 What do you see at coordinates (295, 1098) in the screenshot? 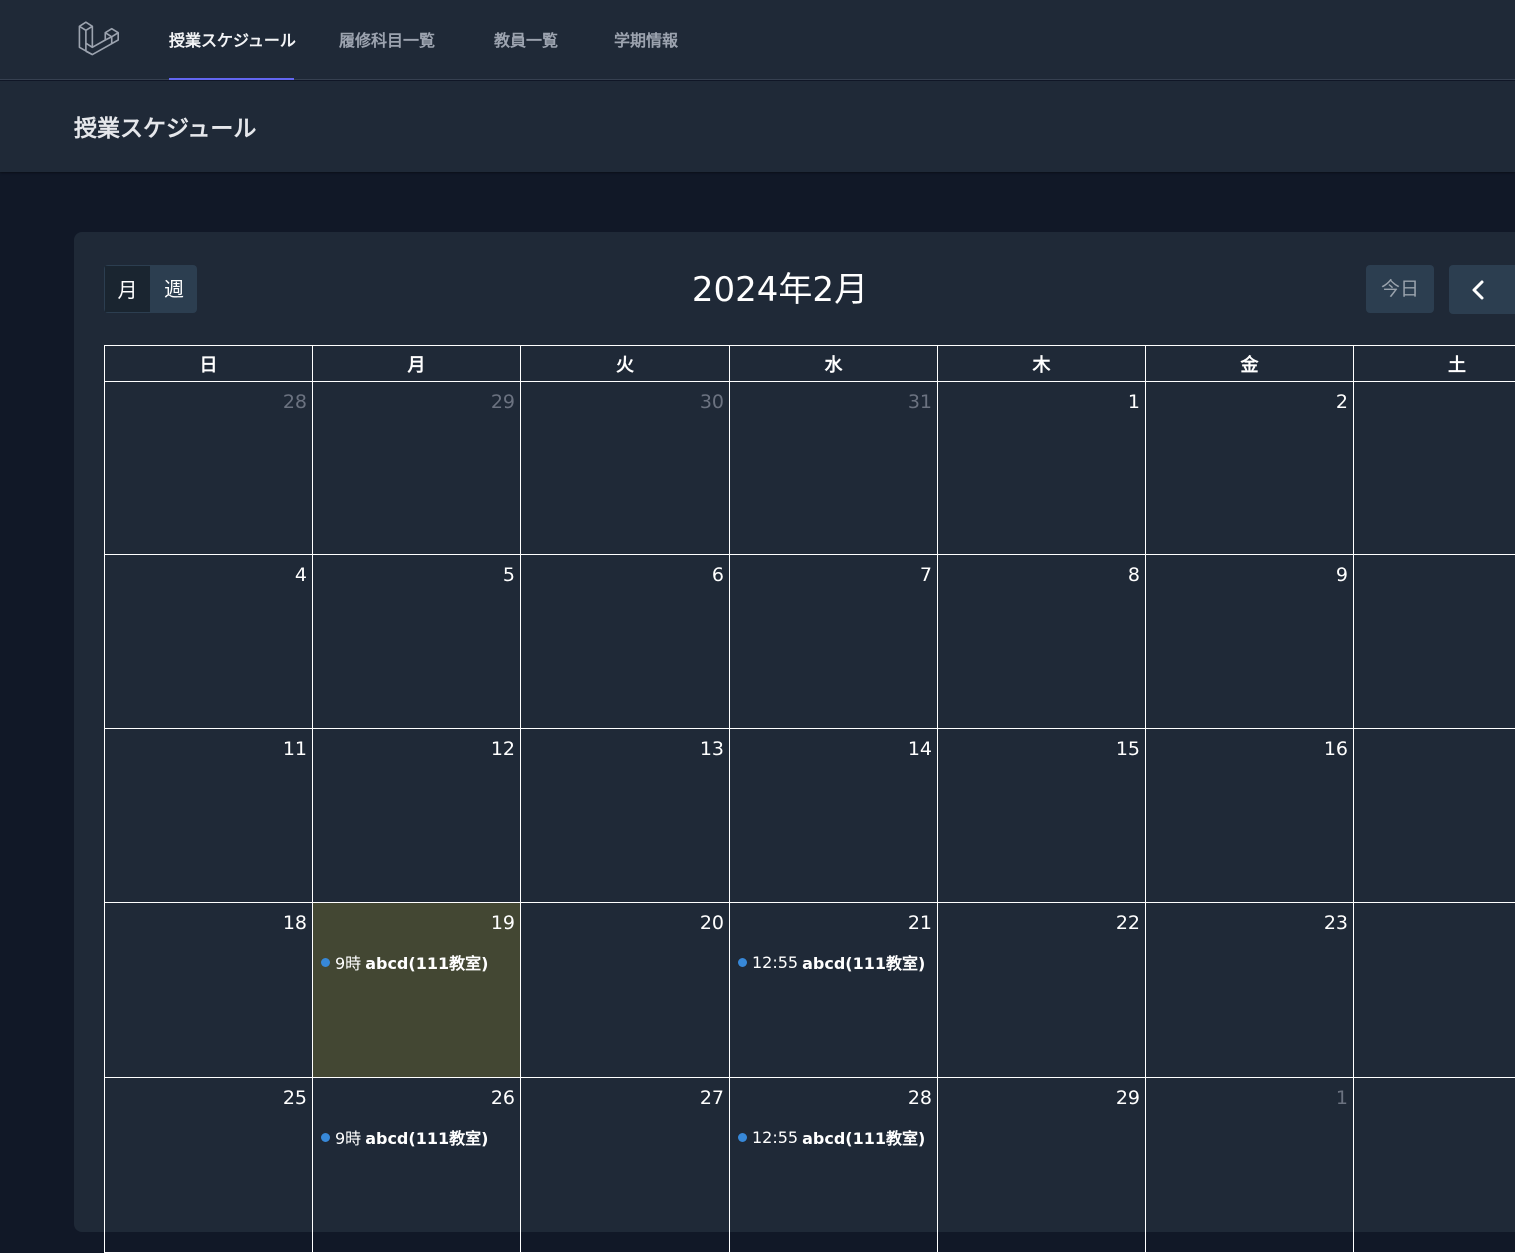
I see `day-number: 25` at bounding box center [295, 1098].